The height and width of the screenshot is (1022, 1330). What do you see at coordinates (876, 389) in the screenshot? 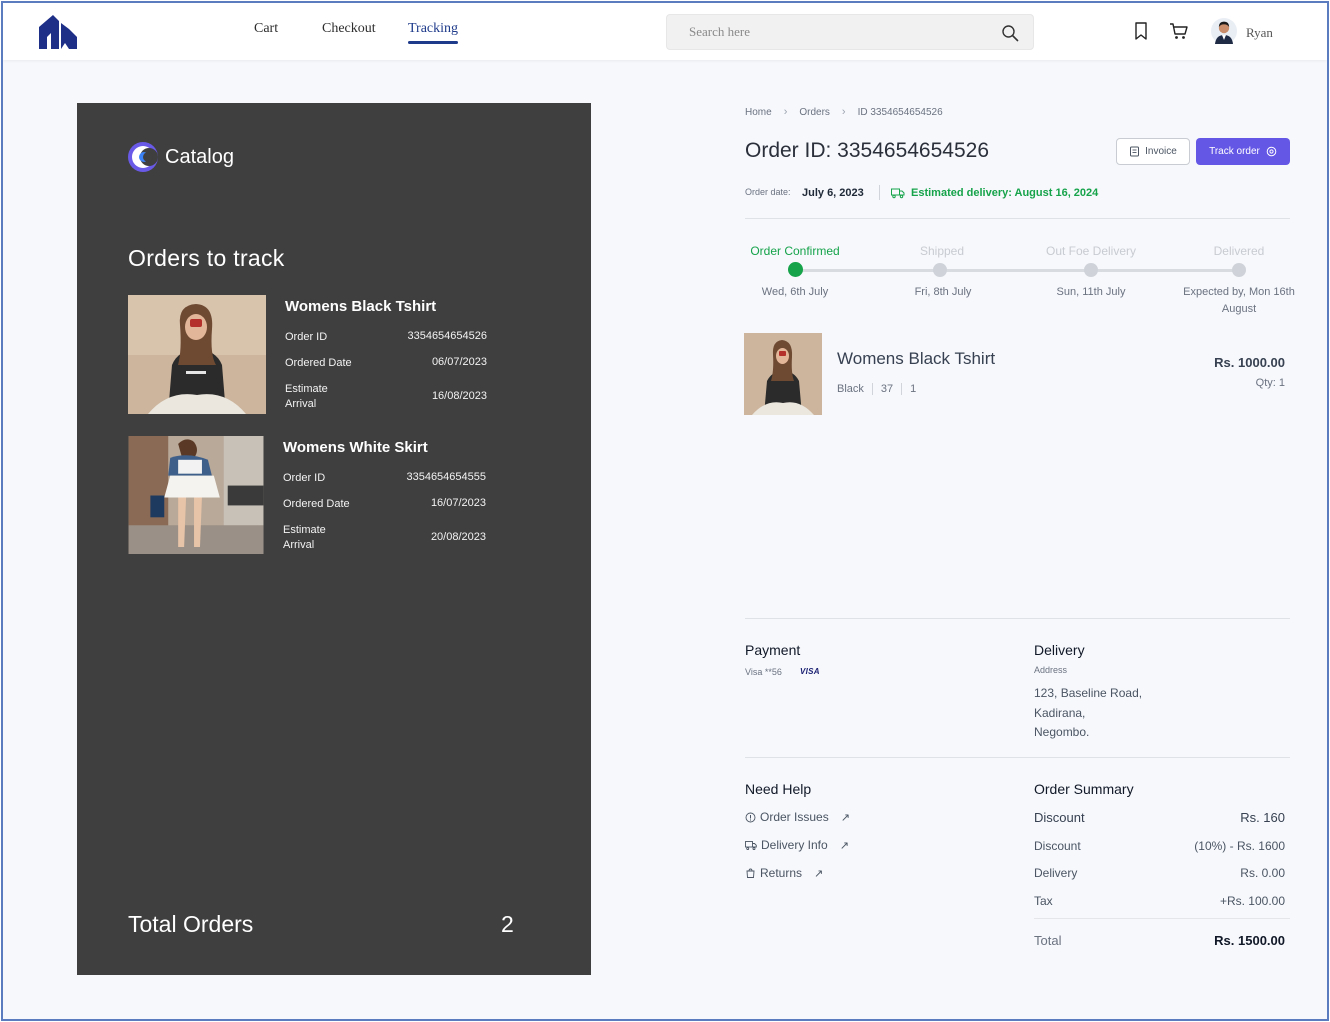
I see `item-attributes: Black 37 1` at bounding box center [876, 389].